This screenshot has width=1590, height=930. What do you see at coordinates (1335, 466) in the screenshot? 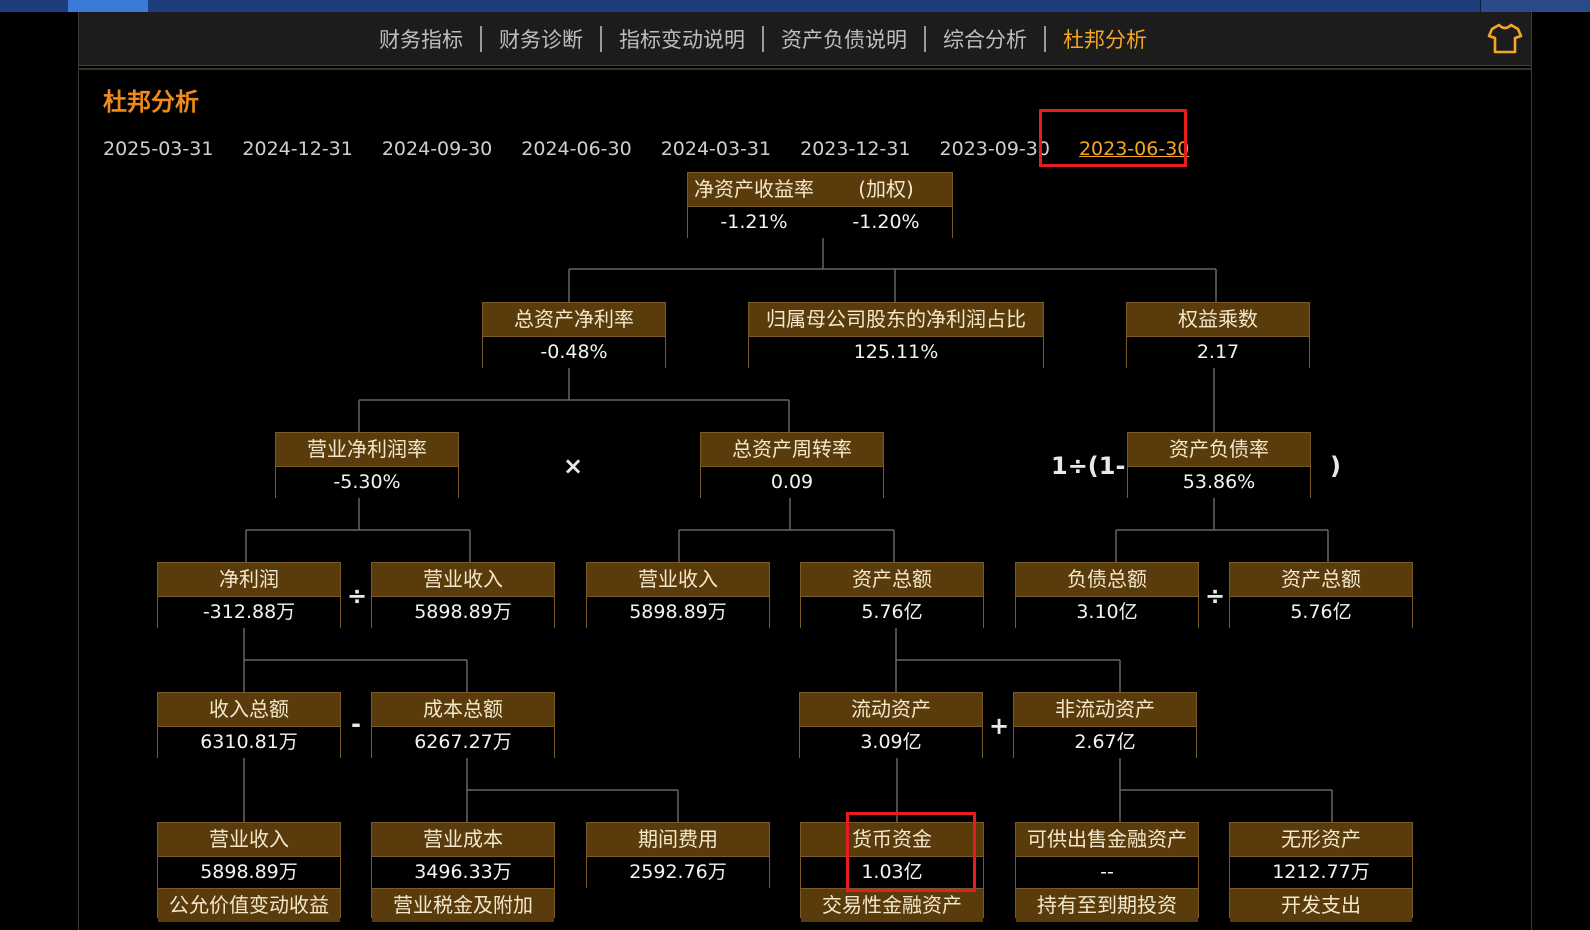
I see `close-paren: )` at bounding box center [1335, 466].